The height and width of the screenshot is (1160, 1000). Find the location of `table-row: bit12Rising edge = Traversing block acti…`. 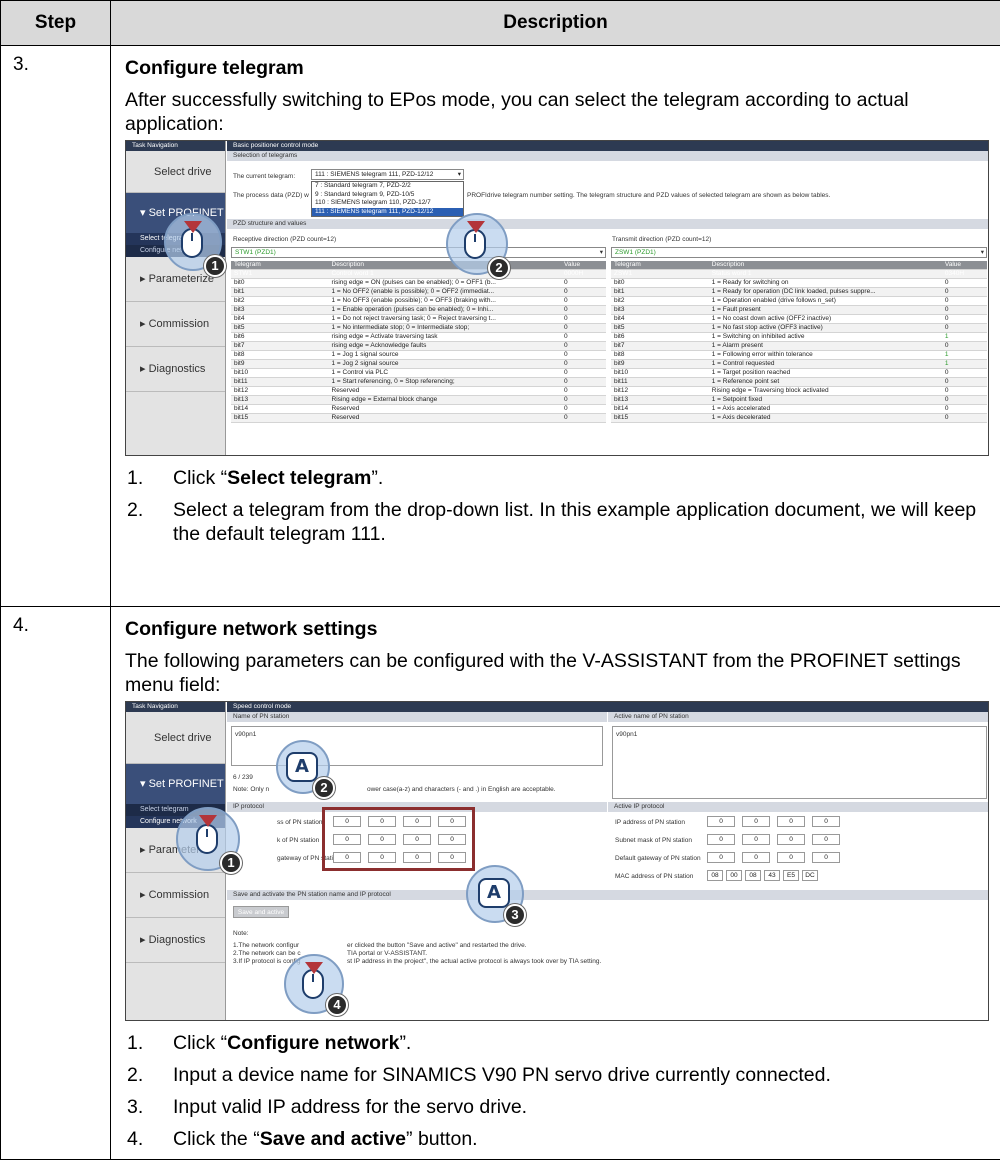

table-row: bit12Rising edge = Traversing block acti… is located at coordinates (799, 391).